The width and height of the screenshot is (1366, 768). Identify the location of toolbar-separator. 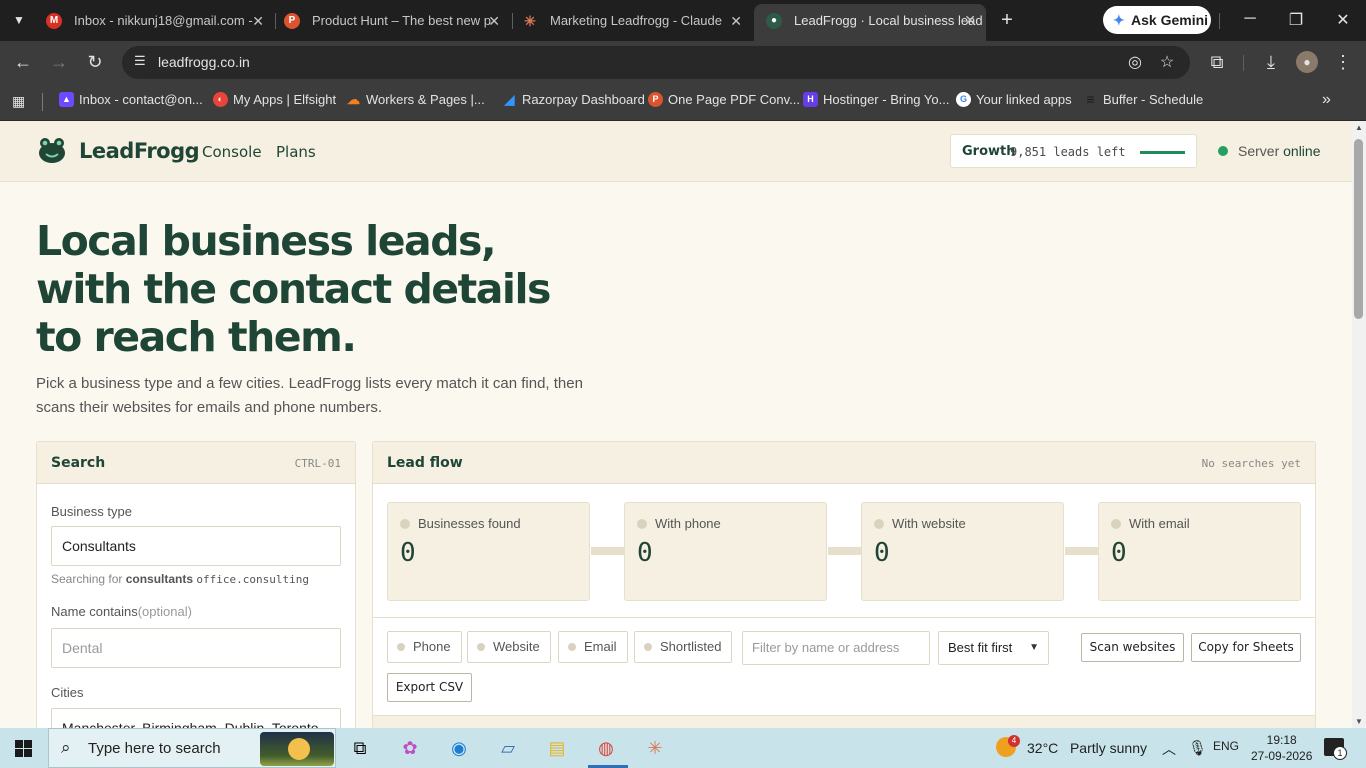
(1243, 63).